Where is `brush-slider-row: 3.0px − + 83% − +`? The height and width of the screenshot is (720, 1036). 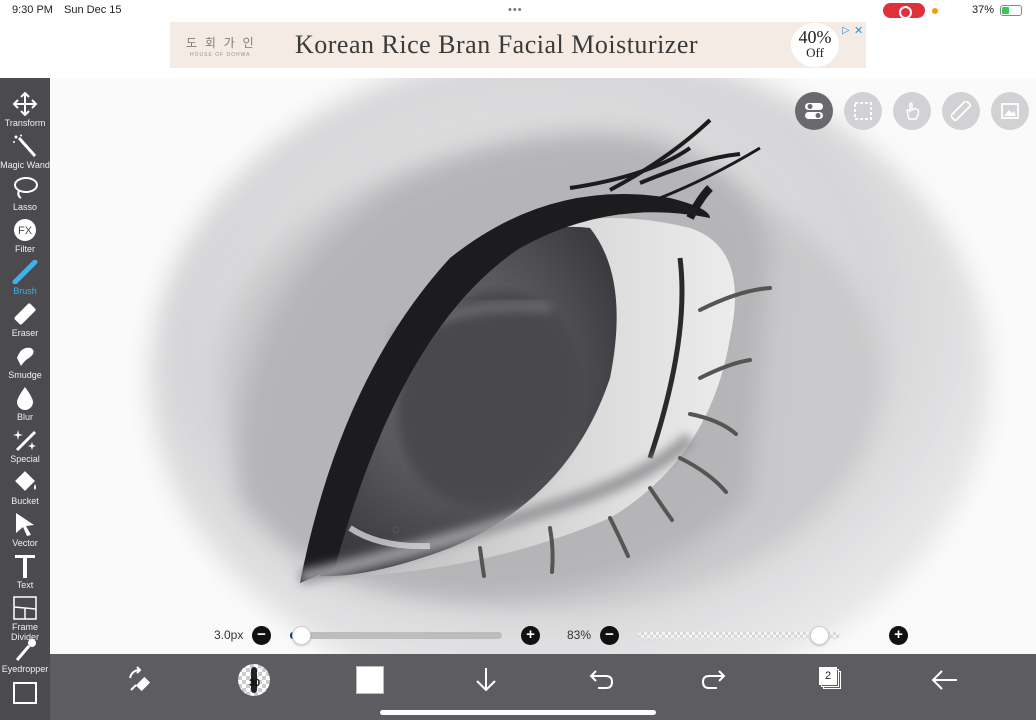
brush-slider-row: 3.0px − + 83% − + is located at coordinates (543, 635).